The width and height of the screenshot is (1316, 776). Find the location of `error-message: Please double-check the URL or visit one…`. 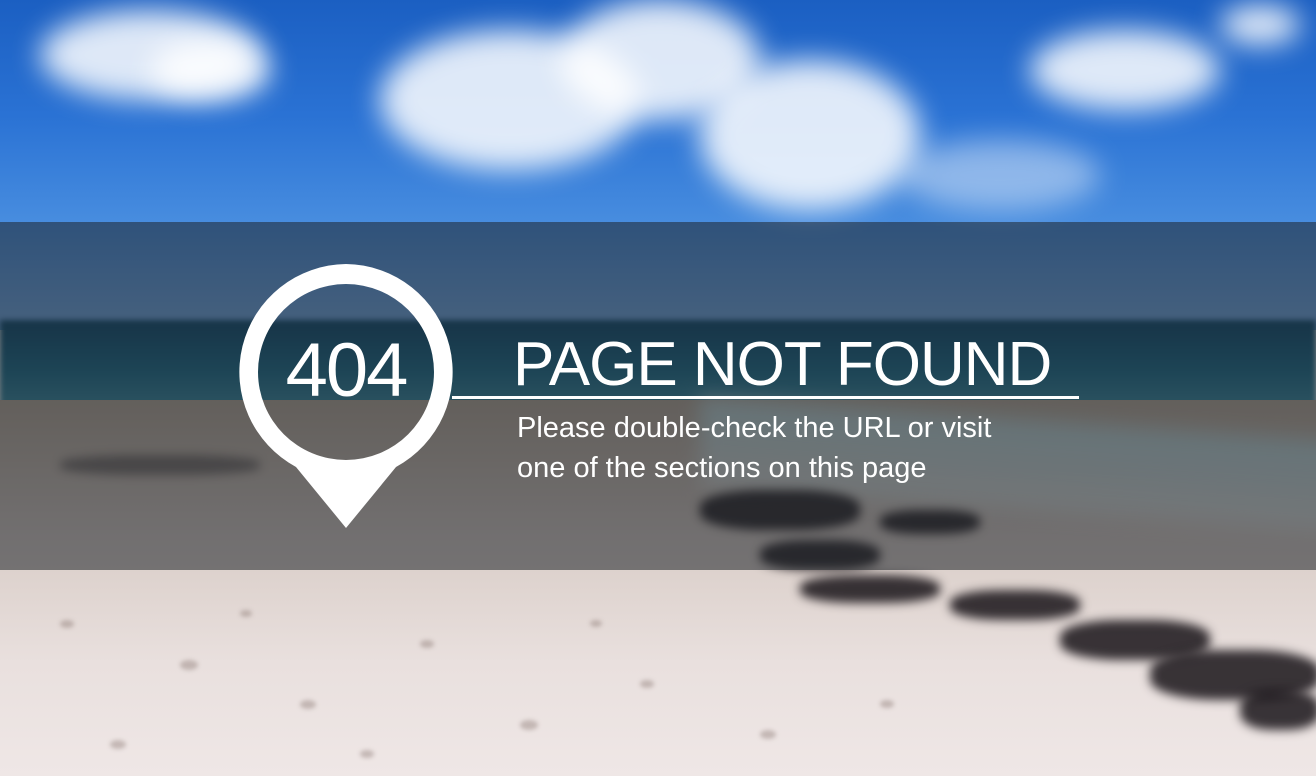

error-message: Please double-check the URL or visit one… is located at coordinates (807, 448).